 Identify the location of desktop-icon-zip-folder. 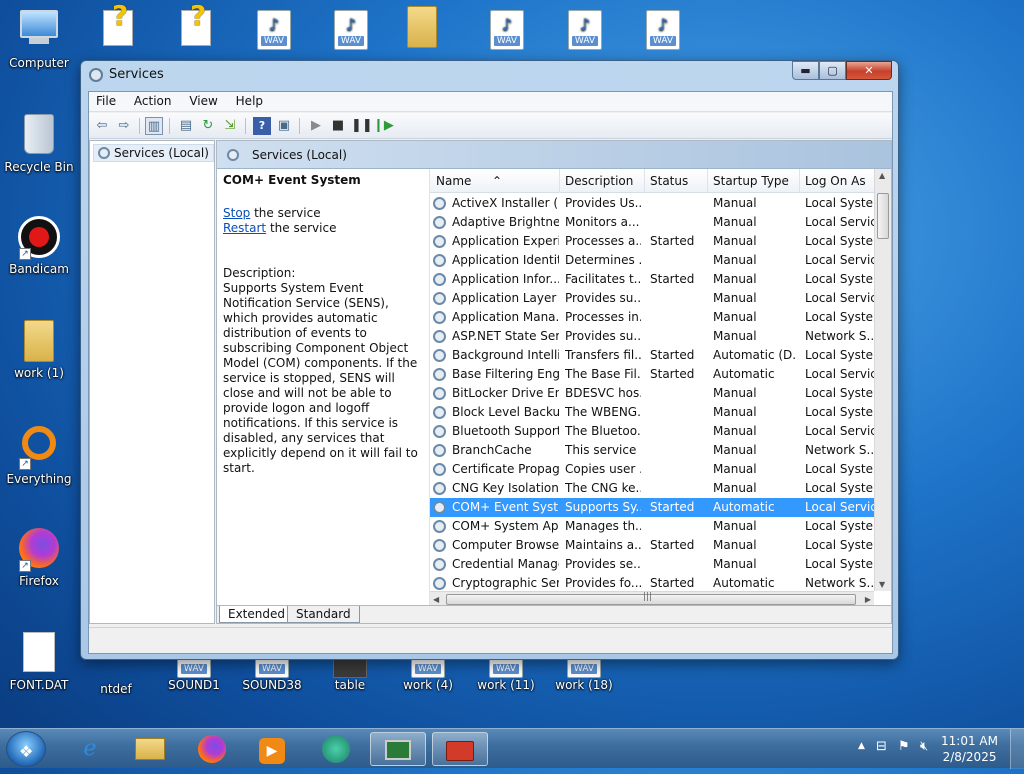
(422, 29).